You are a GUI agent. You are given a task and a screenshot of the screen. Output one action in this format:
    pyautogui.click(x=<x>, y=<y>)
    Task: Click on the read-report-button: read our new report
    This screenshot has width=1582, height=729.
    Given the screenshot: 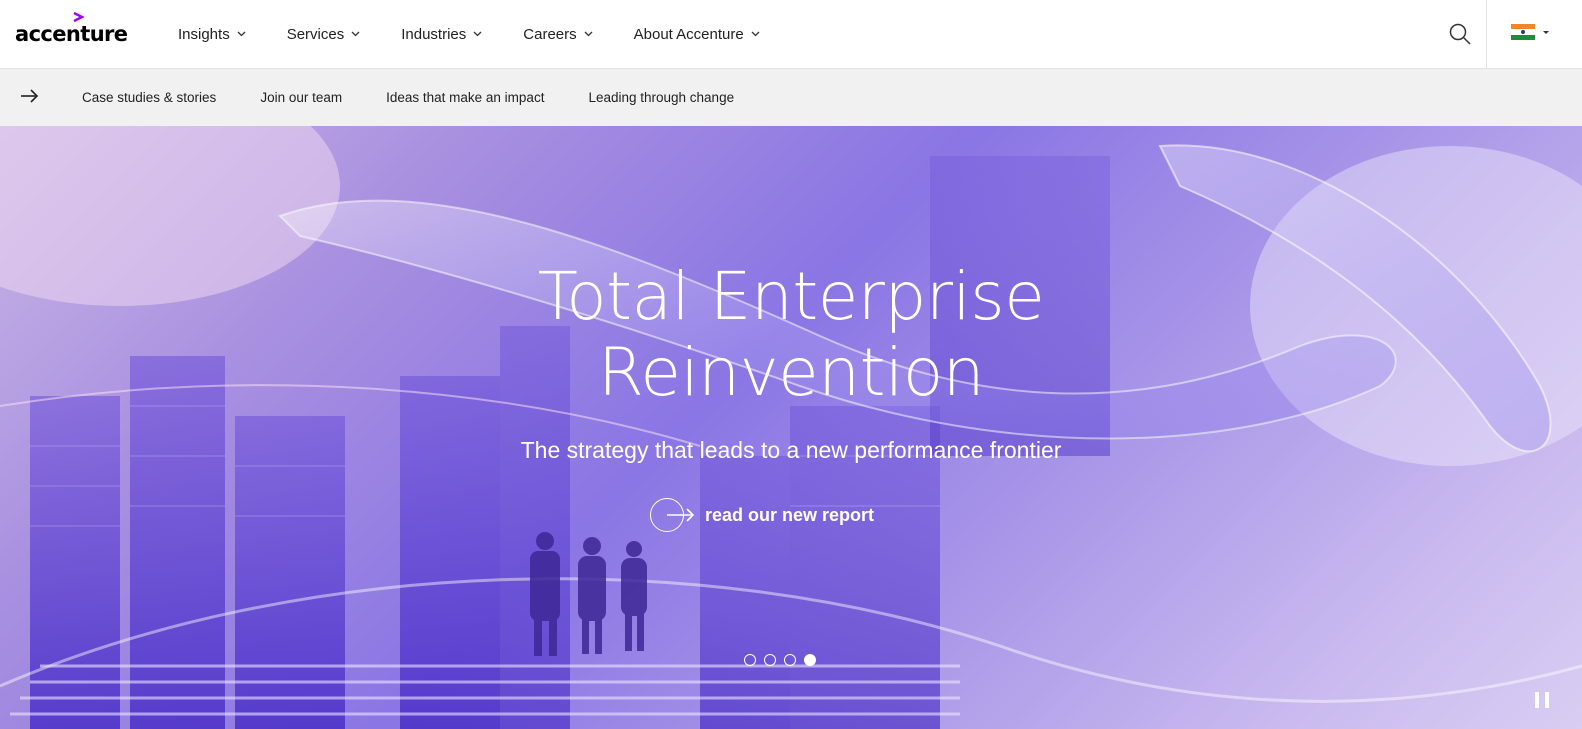 What is the action you would take?
    pyautogui.click(x=762, y=515)
    